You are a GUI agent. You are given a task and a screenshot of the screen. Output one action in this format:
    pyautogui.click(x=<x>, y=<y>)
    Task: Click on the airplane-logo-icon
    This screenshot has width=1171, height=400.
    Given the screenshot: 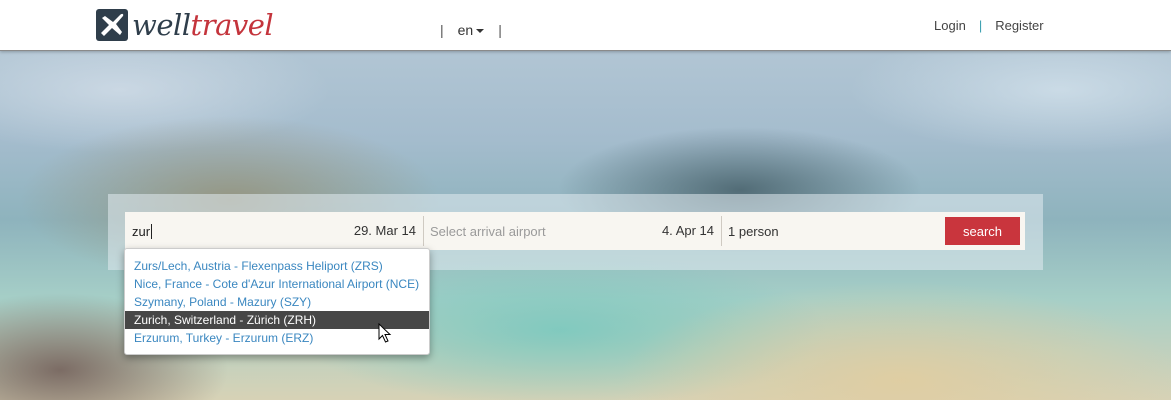 What is the action you would take?
    pyautogui.click(x=112, y=25)
    